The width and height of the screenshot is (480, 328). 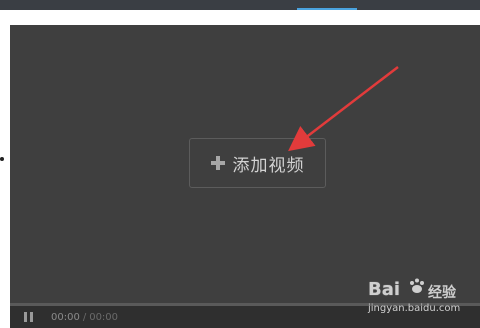 What do you see at coordinates (28, 317) in the screenshot?
I see `pause-icon` at bounding box center [28, 317].